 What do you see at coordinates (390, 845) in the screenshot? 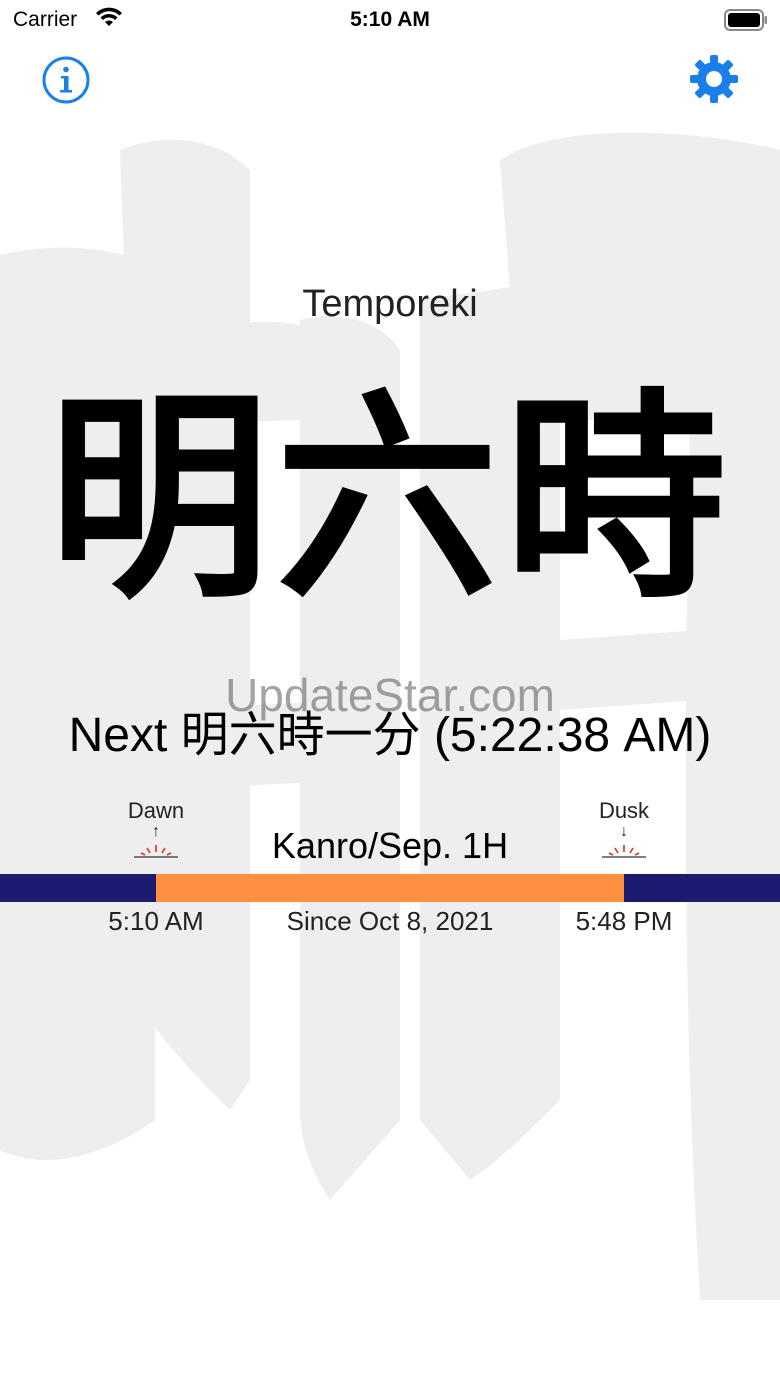
I see `solar-term-label: Kanro/Sep. 1H` at bounding box center [390, 845].